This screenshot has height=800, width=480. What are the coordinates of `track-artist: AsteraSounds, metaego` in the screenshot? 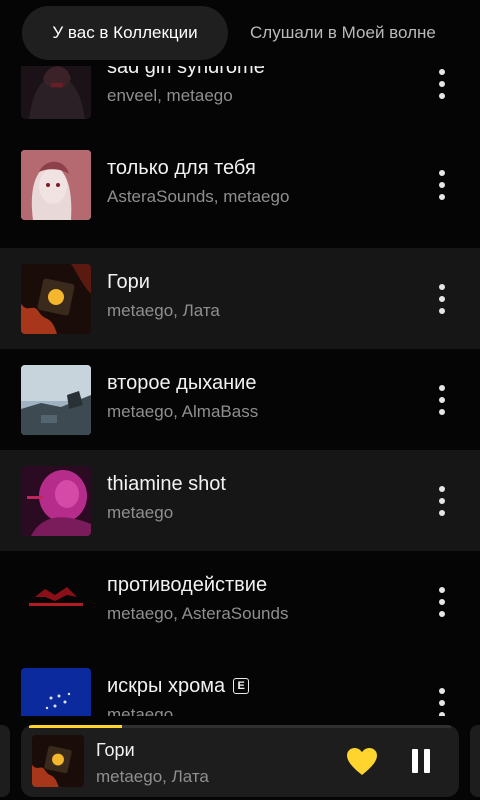 It's located at (198, 196).